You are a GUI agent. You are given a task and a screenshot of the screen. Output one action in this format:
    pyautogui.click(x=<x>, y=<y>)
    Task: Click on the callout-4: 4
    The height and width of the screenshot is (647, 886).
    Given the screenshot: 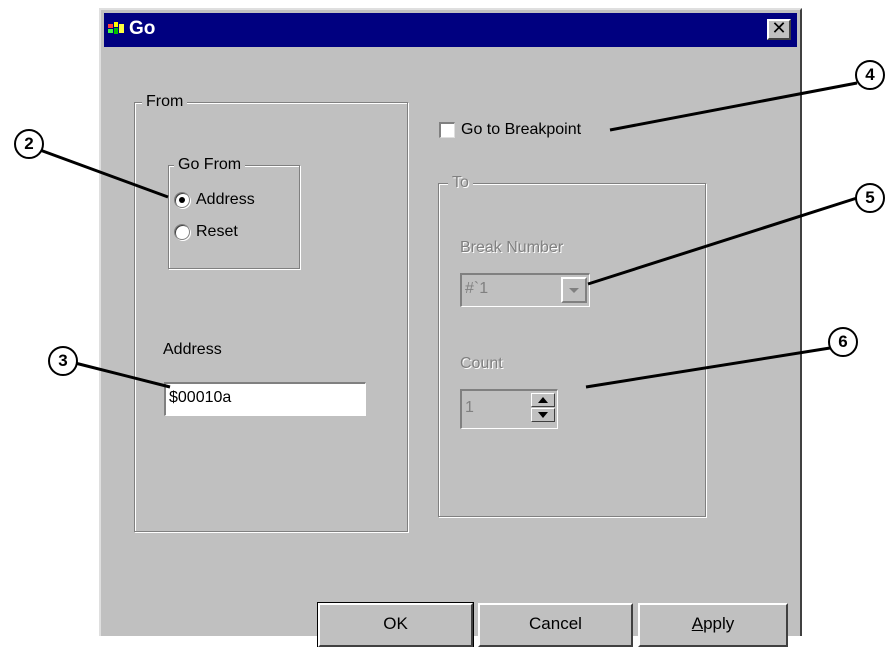 What is the action you would take?
    pyautogui.click(x=870, y=75)
    